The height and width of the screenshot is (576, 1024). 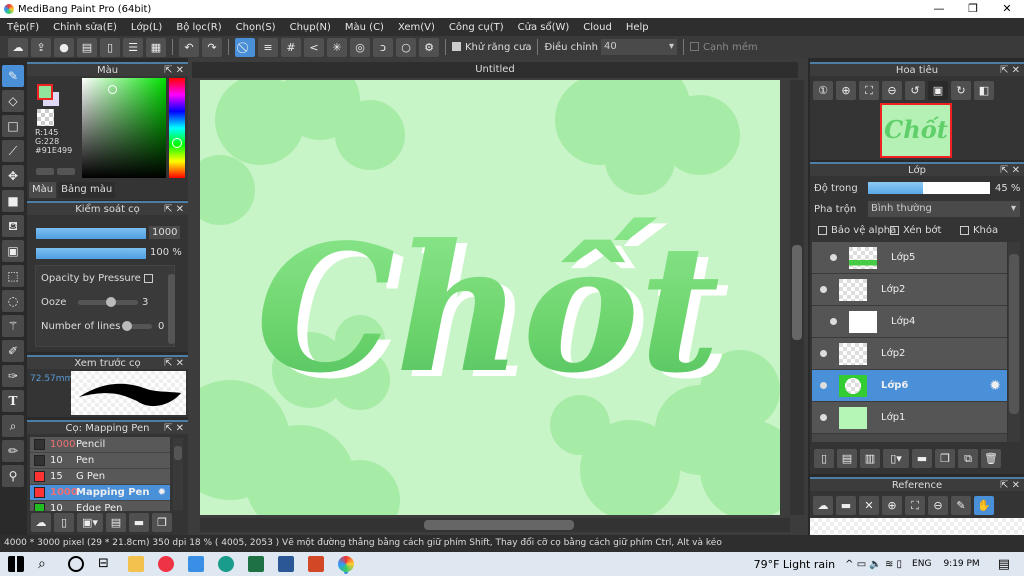 What do you see at coordinates (544, 27) in the screenshot?
I see `menu-item: Cửa sổ(W)` at bounding box center [544, 27].